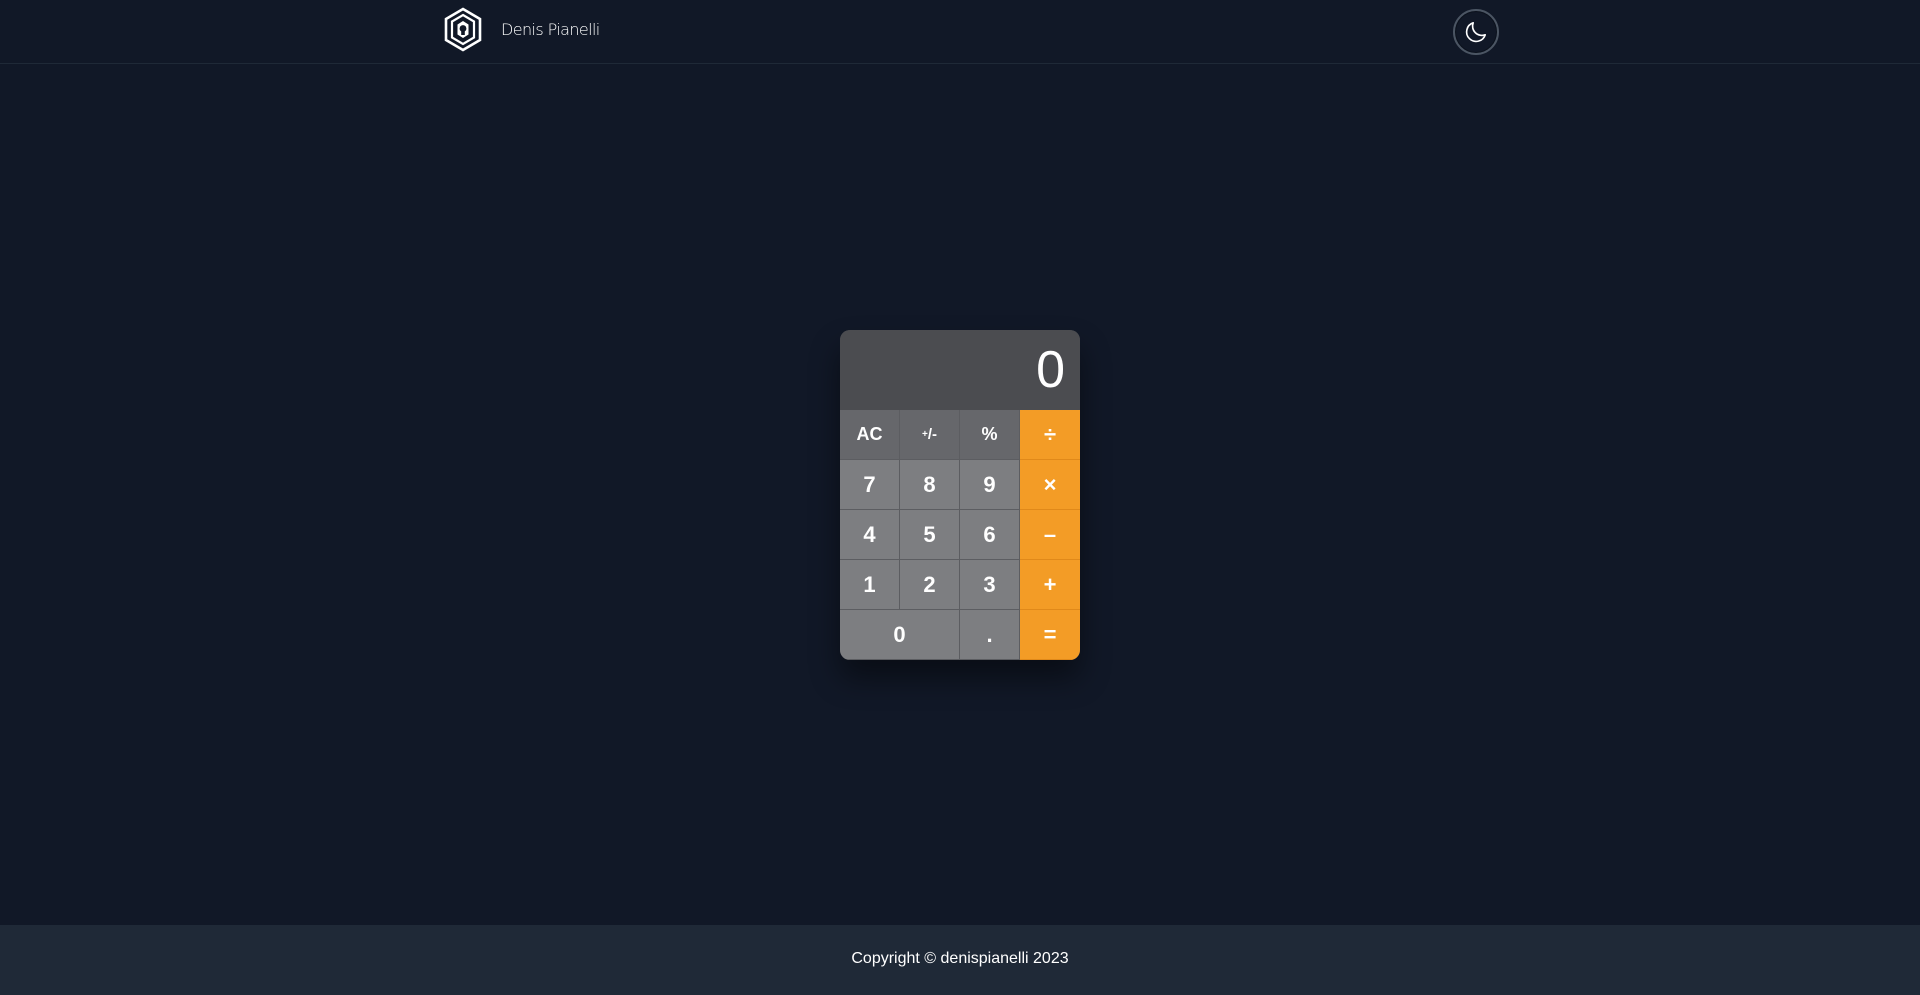 The width and height of the screenshot is (1920, 995). What do you see at coordinates (870, 585) in the screenshot?
I see `digit-1-button: 1` at bounding box center [870, 585].